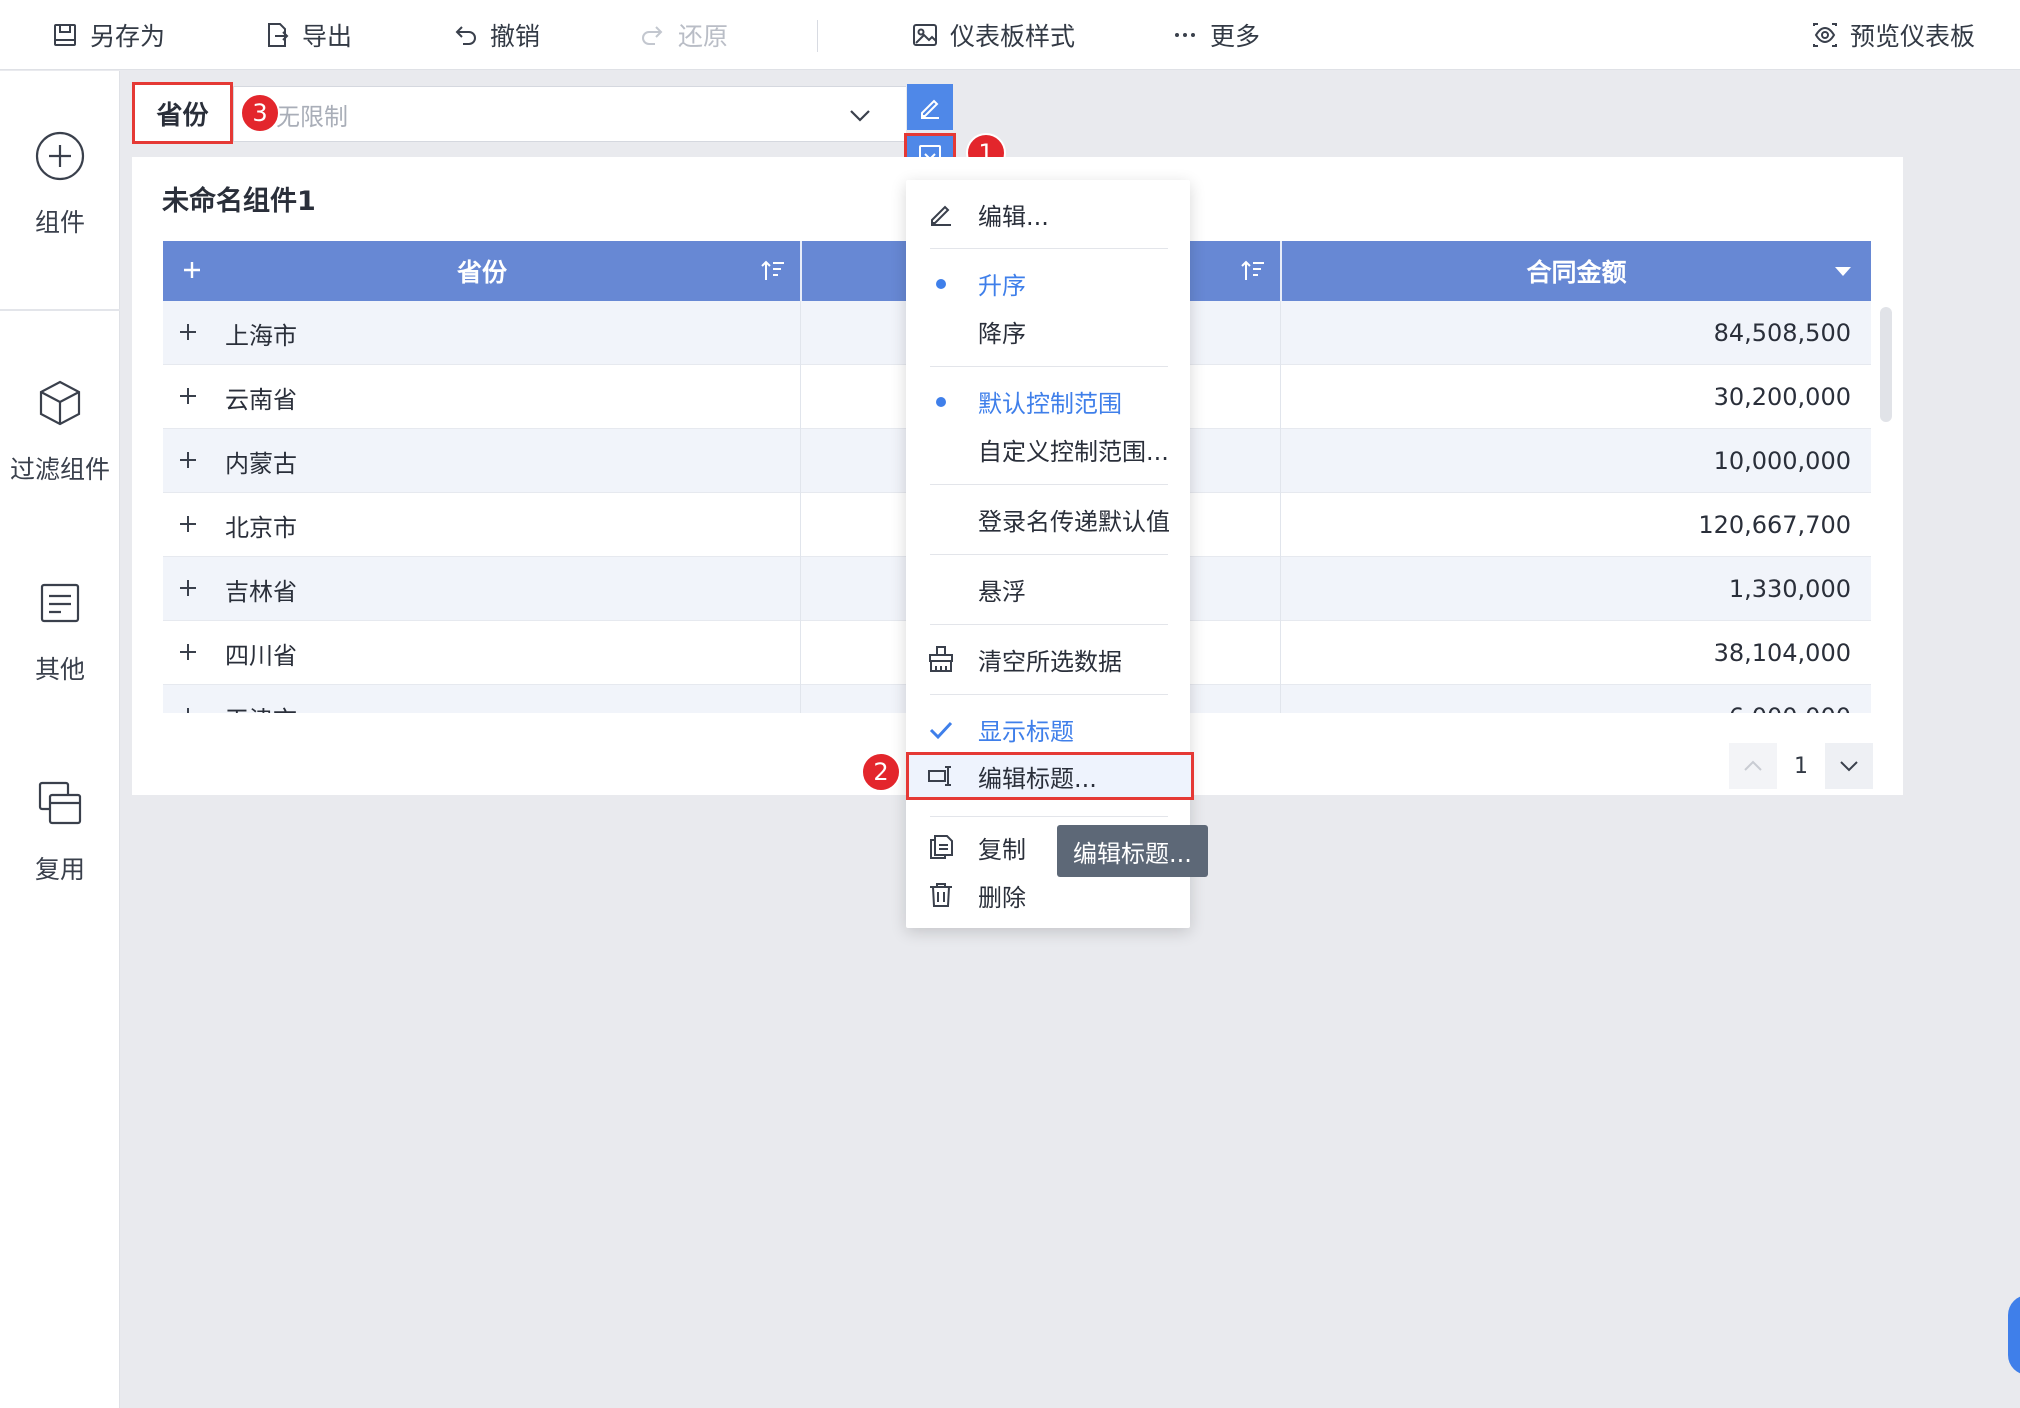 The width and height of the screenshot is (2020, 1408). I want to click on page-up-button, so click(1753, 766).